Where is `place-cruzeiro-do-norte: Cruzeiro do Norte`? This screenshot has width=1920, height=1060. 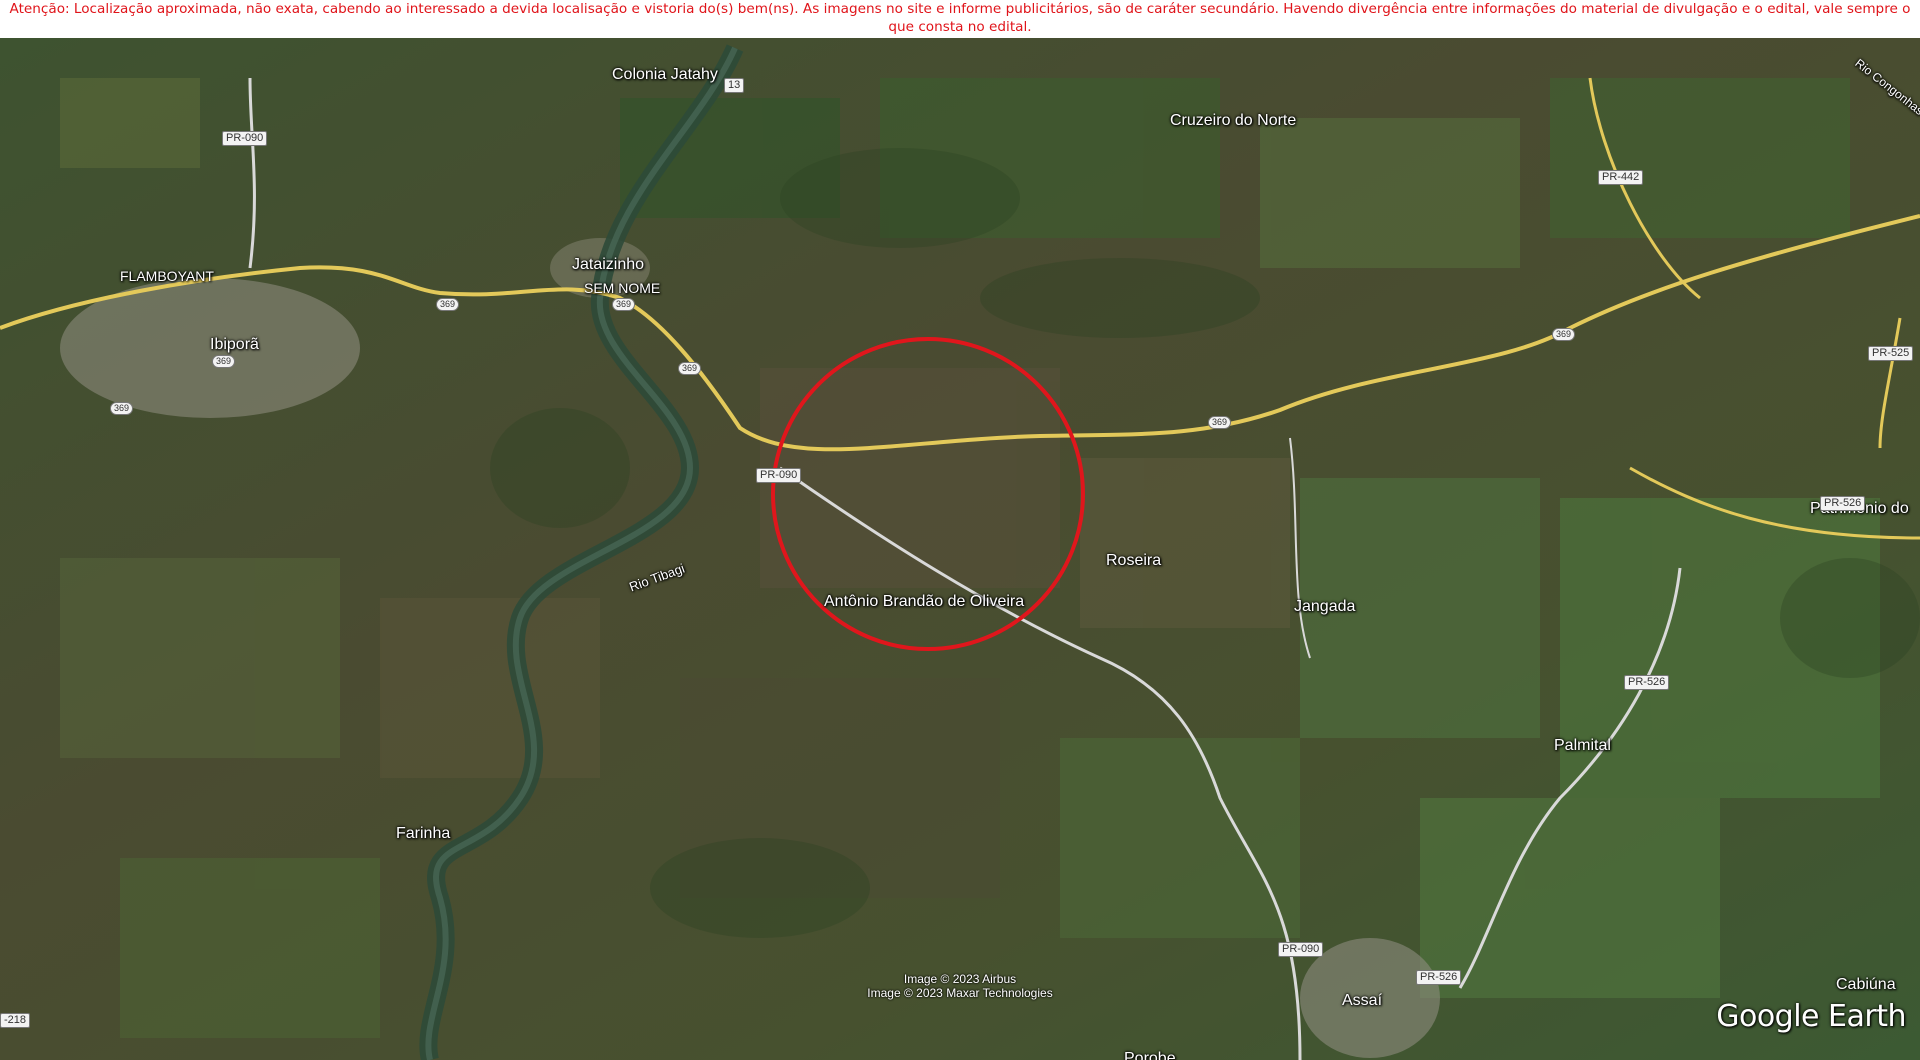 place-cruzeiro-do-norte: Cruzeiro do Norte is located at coordinates (1233, 120).